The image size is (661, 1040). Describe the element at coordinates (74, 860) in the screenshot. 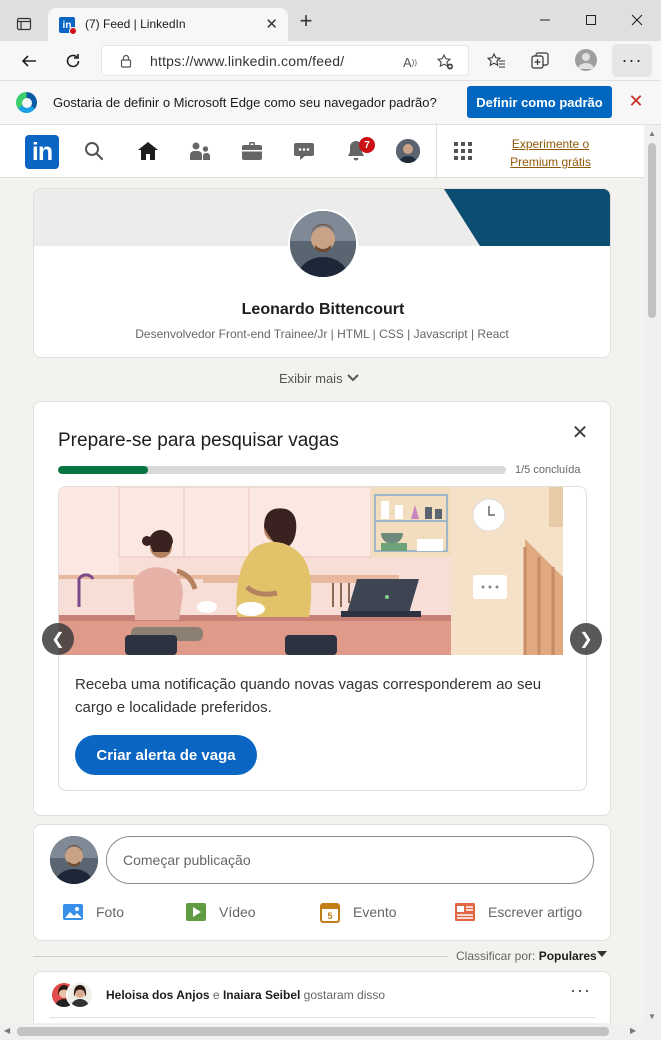

I see `share-avatar` at that location.